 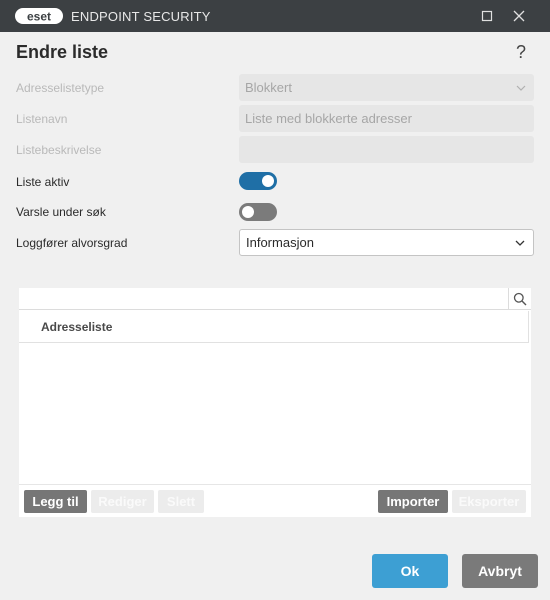 What do you see at coordinates (122, 501) in the screenshot?
I see `edit-button: Rediger` at bounding box center [122, 501].